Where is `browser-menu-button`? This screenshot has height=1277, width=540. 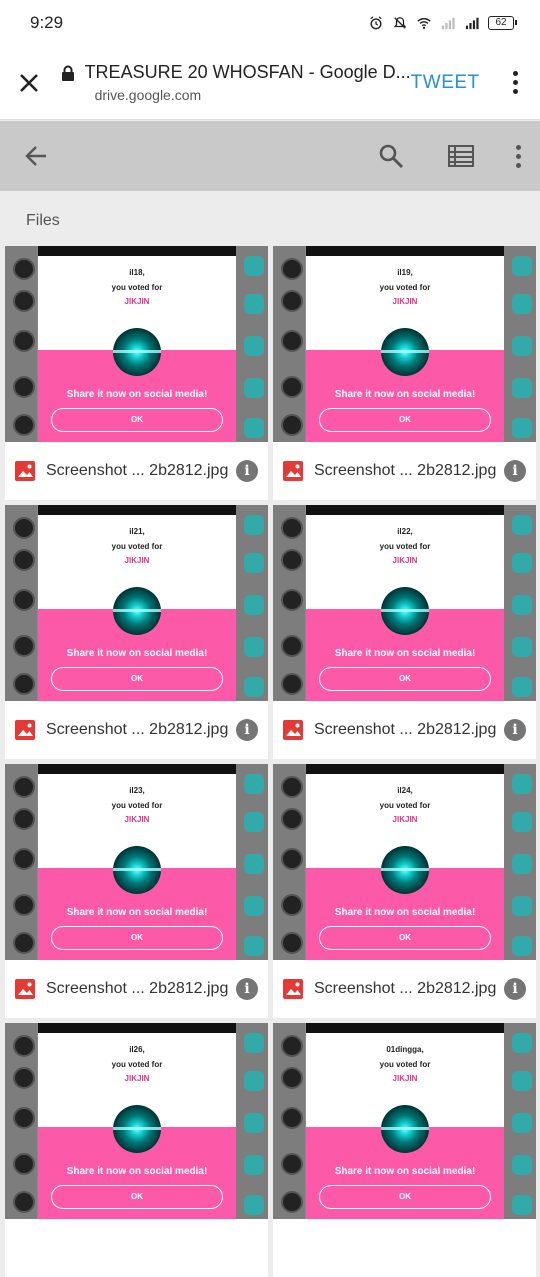
browser-menu-button is located at coordinates (516, 82).